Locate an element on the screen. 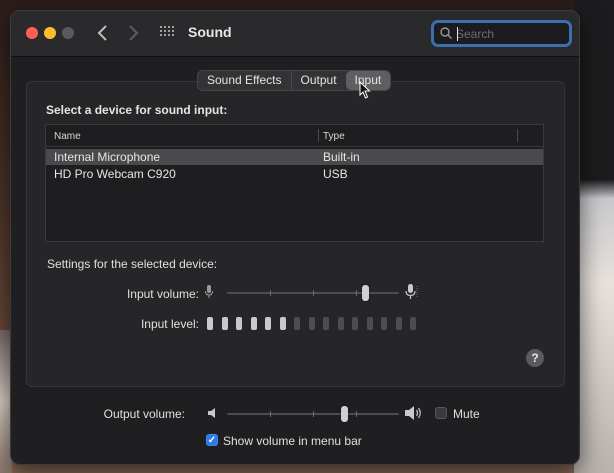 The width and height of the screenshot is (614, 473). chevron-right-icon is located at coordinates (134, 33).